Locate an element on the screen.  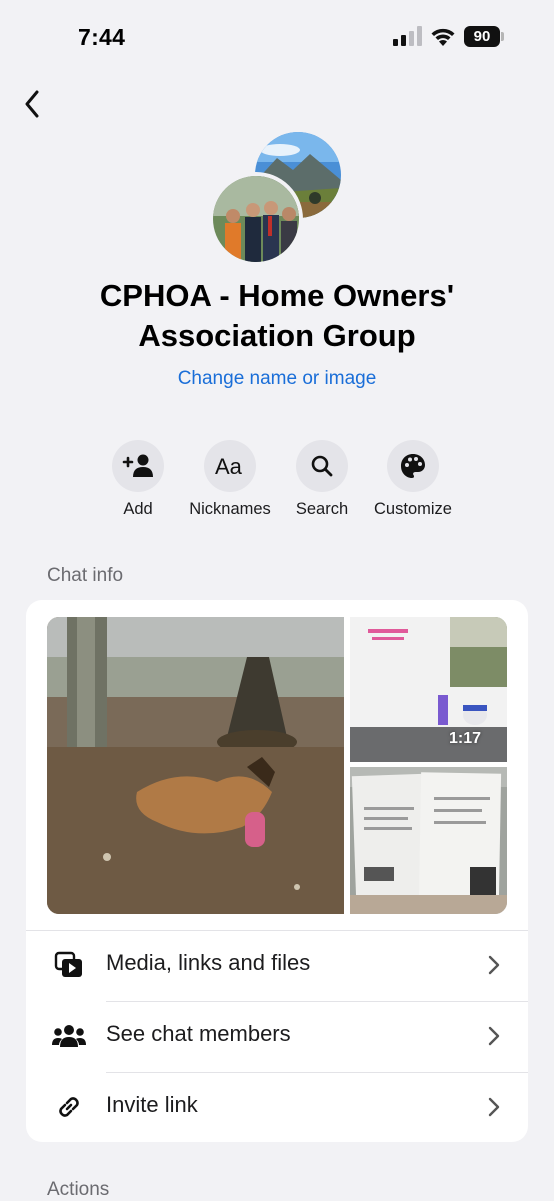
battery-tip is located at coordinates (502, 36).